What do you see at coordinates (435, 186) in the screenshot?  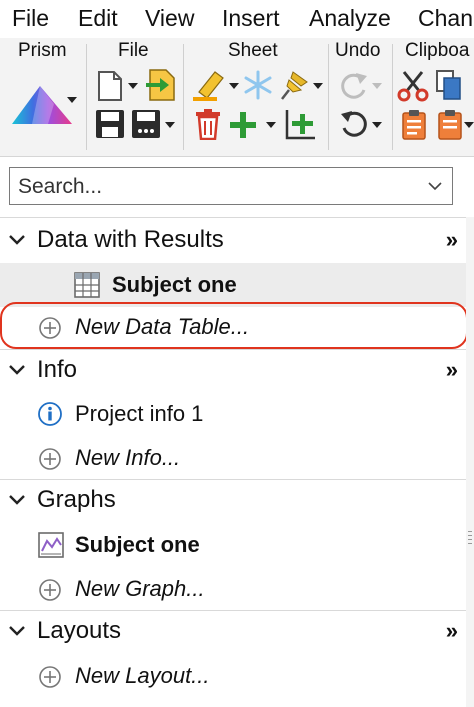 I see `chevron-down-icon` at bounding box center [435, 186].